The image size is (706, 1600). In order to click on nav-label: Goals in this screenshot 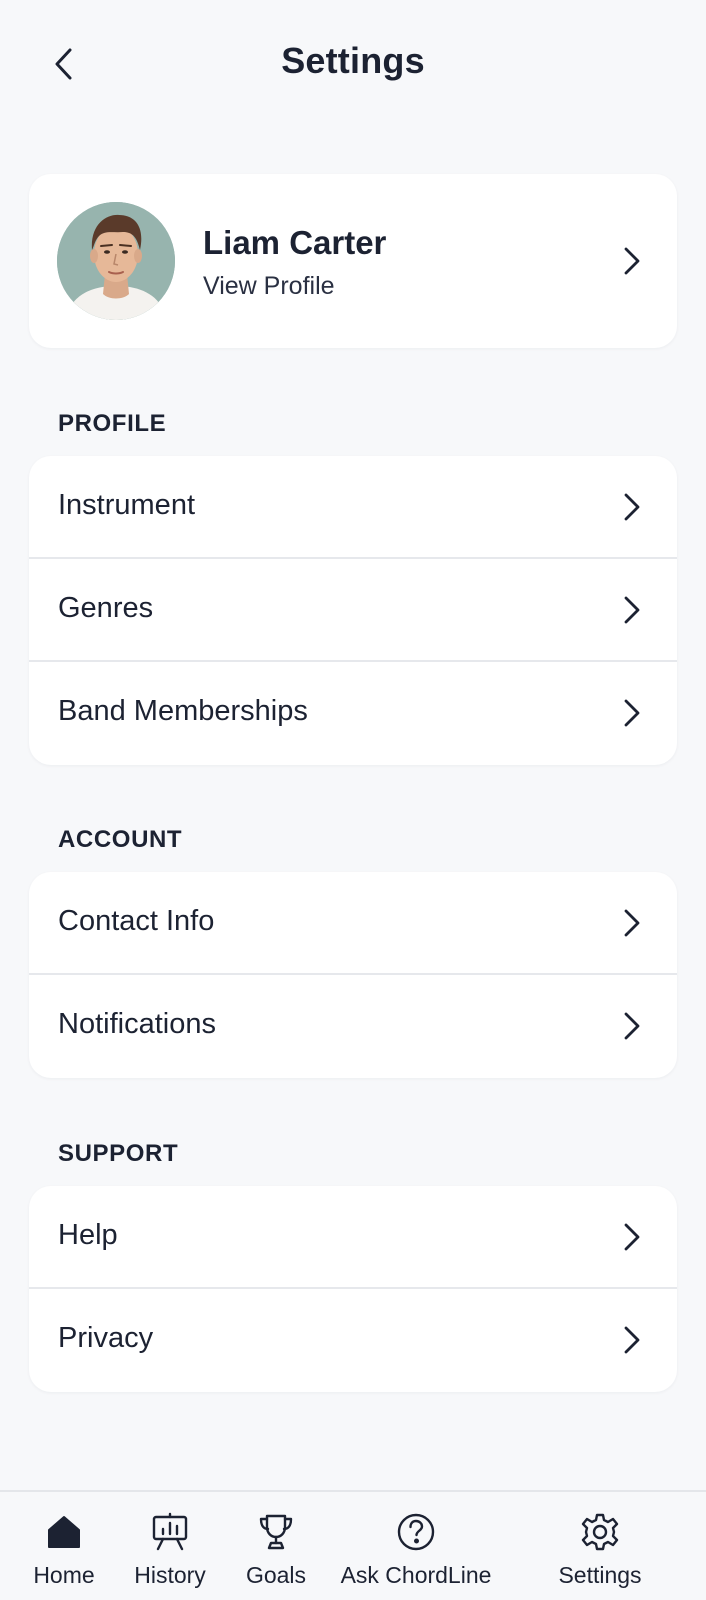, I will do `click(276, 1575)`.